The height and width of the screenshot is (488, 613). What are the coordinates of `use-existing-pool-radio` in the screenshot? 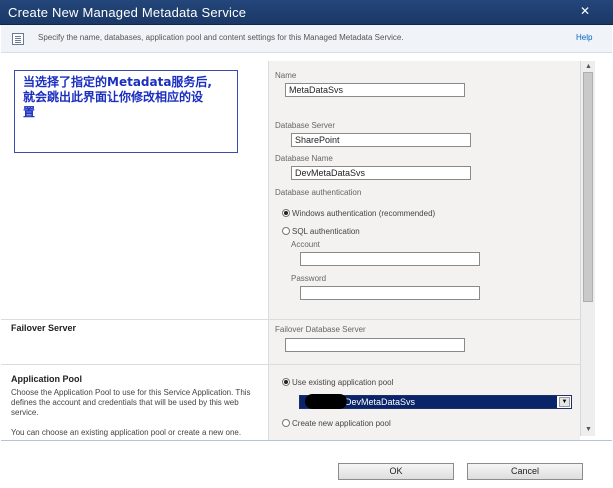 It's located at (286, 382).